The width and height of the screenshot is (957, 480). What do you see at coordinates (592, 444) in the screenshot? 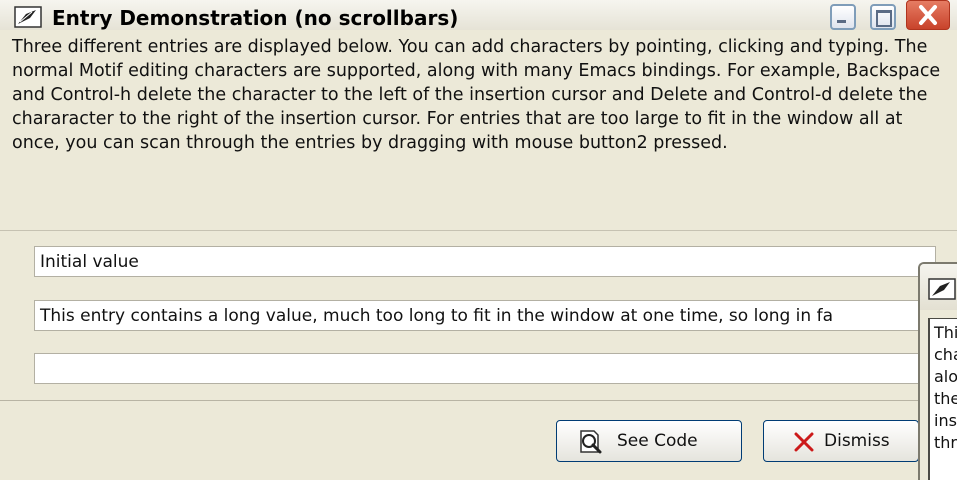
I see `magnifier-document-icon` at bounding box center [592, 444].